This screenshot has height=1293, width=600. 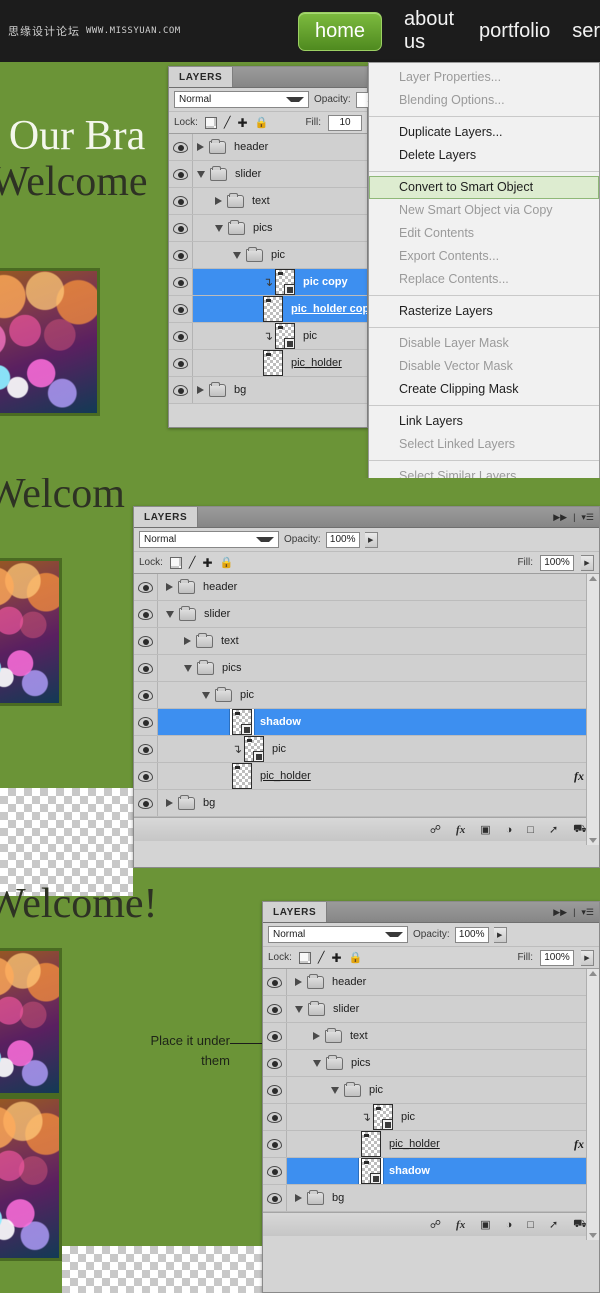 What do you see at coordinates (484, 311) in the screenshot?
I see `menu-item: Rasterize Layers` at bounding box center [484, 311].